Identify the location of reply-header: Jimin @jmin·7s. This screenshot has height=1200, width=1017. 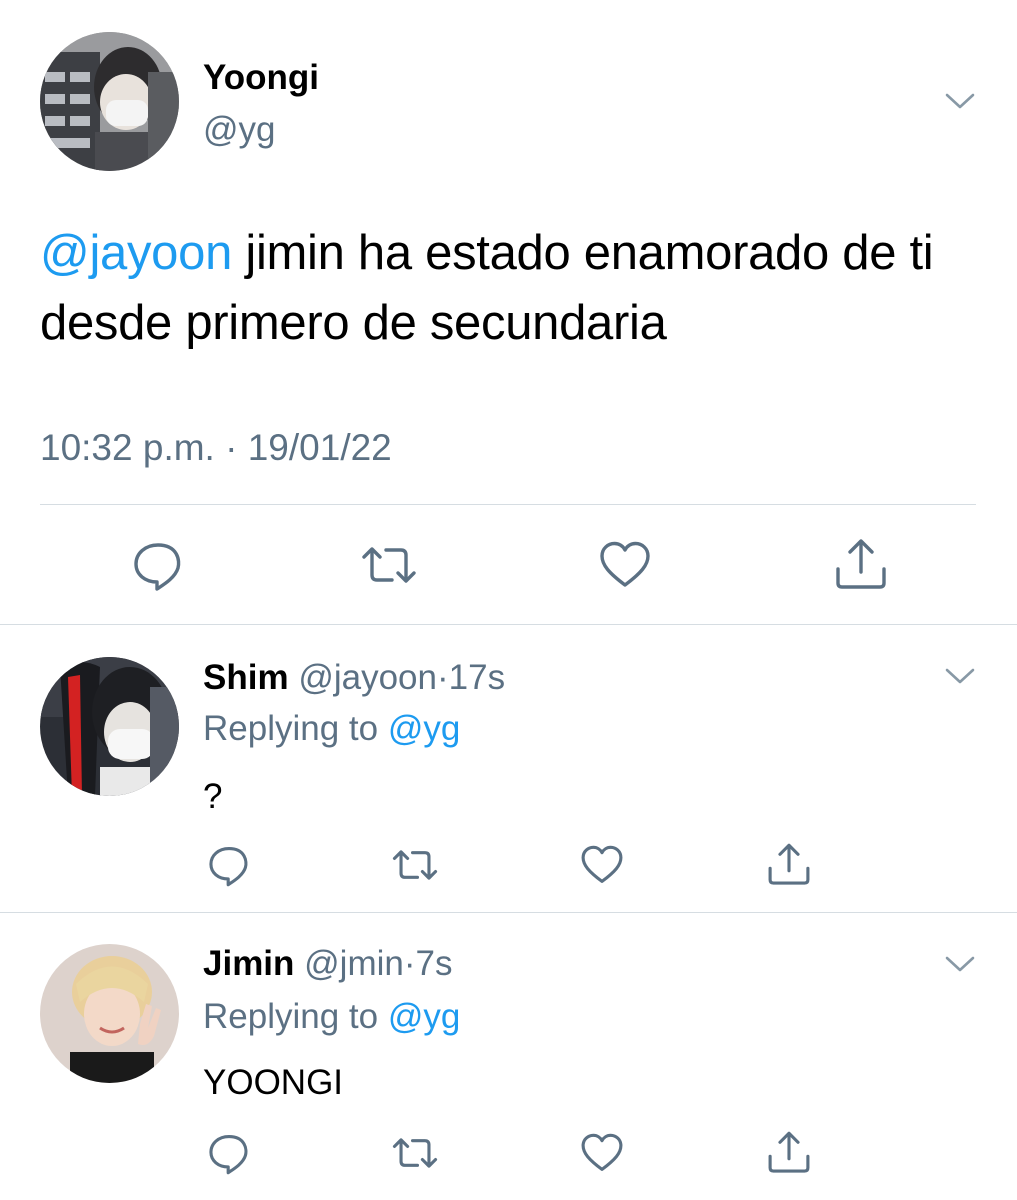
(327, 964).